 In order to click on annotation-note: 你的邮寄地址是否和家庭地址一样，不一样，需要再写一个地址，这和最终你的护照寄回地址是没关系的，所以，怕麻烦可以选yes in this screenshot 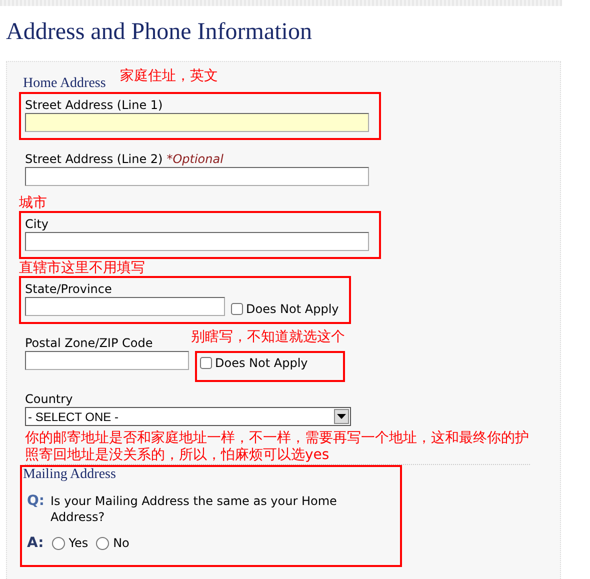, I will do `click(277, 447)`.